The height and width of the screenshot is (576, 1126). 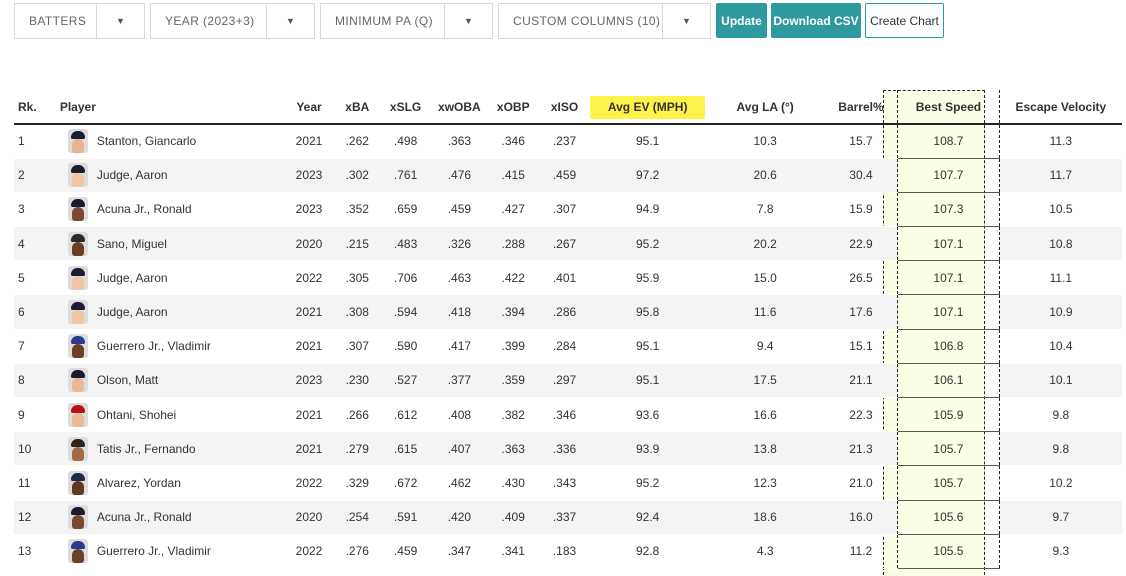 I want to click on cell-rank: 12, so click(x=34, y=517).